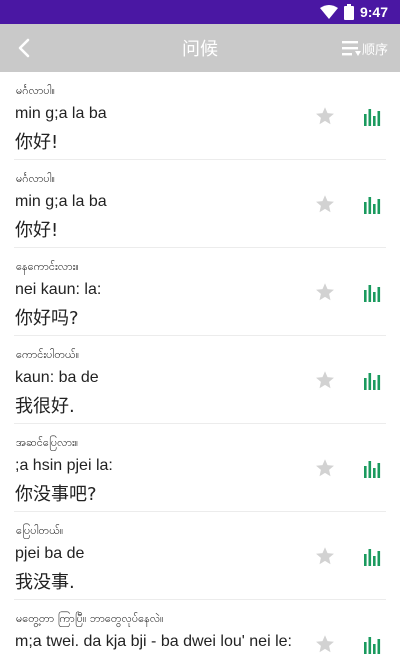 The width and height of the screenshot is (400, 660). What do you see at coordinates (47, 266) in the screenshot?
I see `myanmar-text: နေကောင်းလား။` at bounding box center [47, 266].